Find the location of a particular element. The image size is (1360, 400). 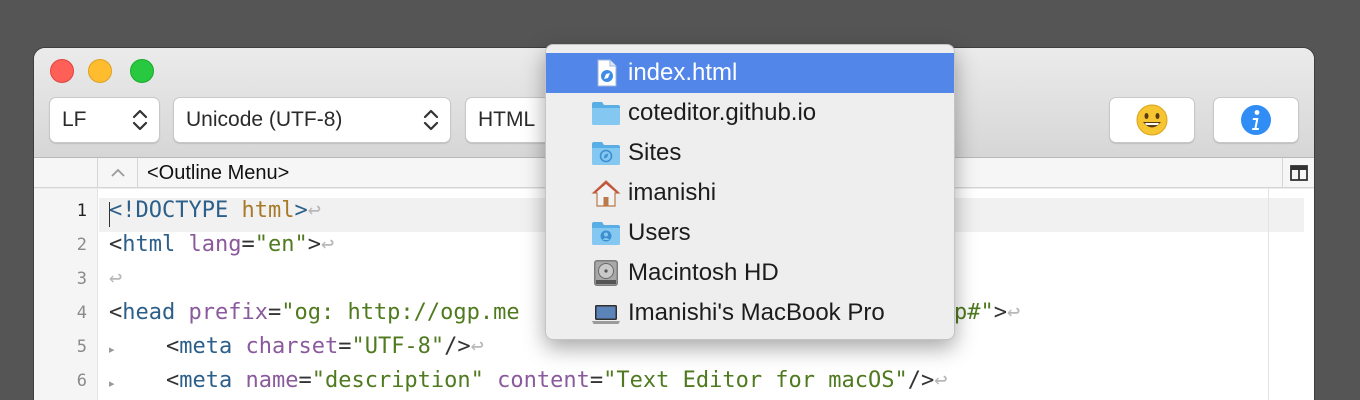

line-number: 4 is located at coordinates (81, 313).